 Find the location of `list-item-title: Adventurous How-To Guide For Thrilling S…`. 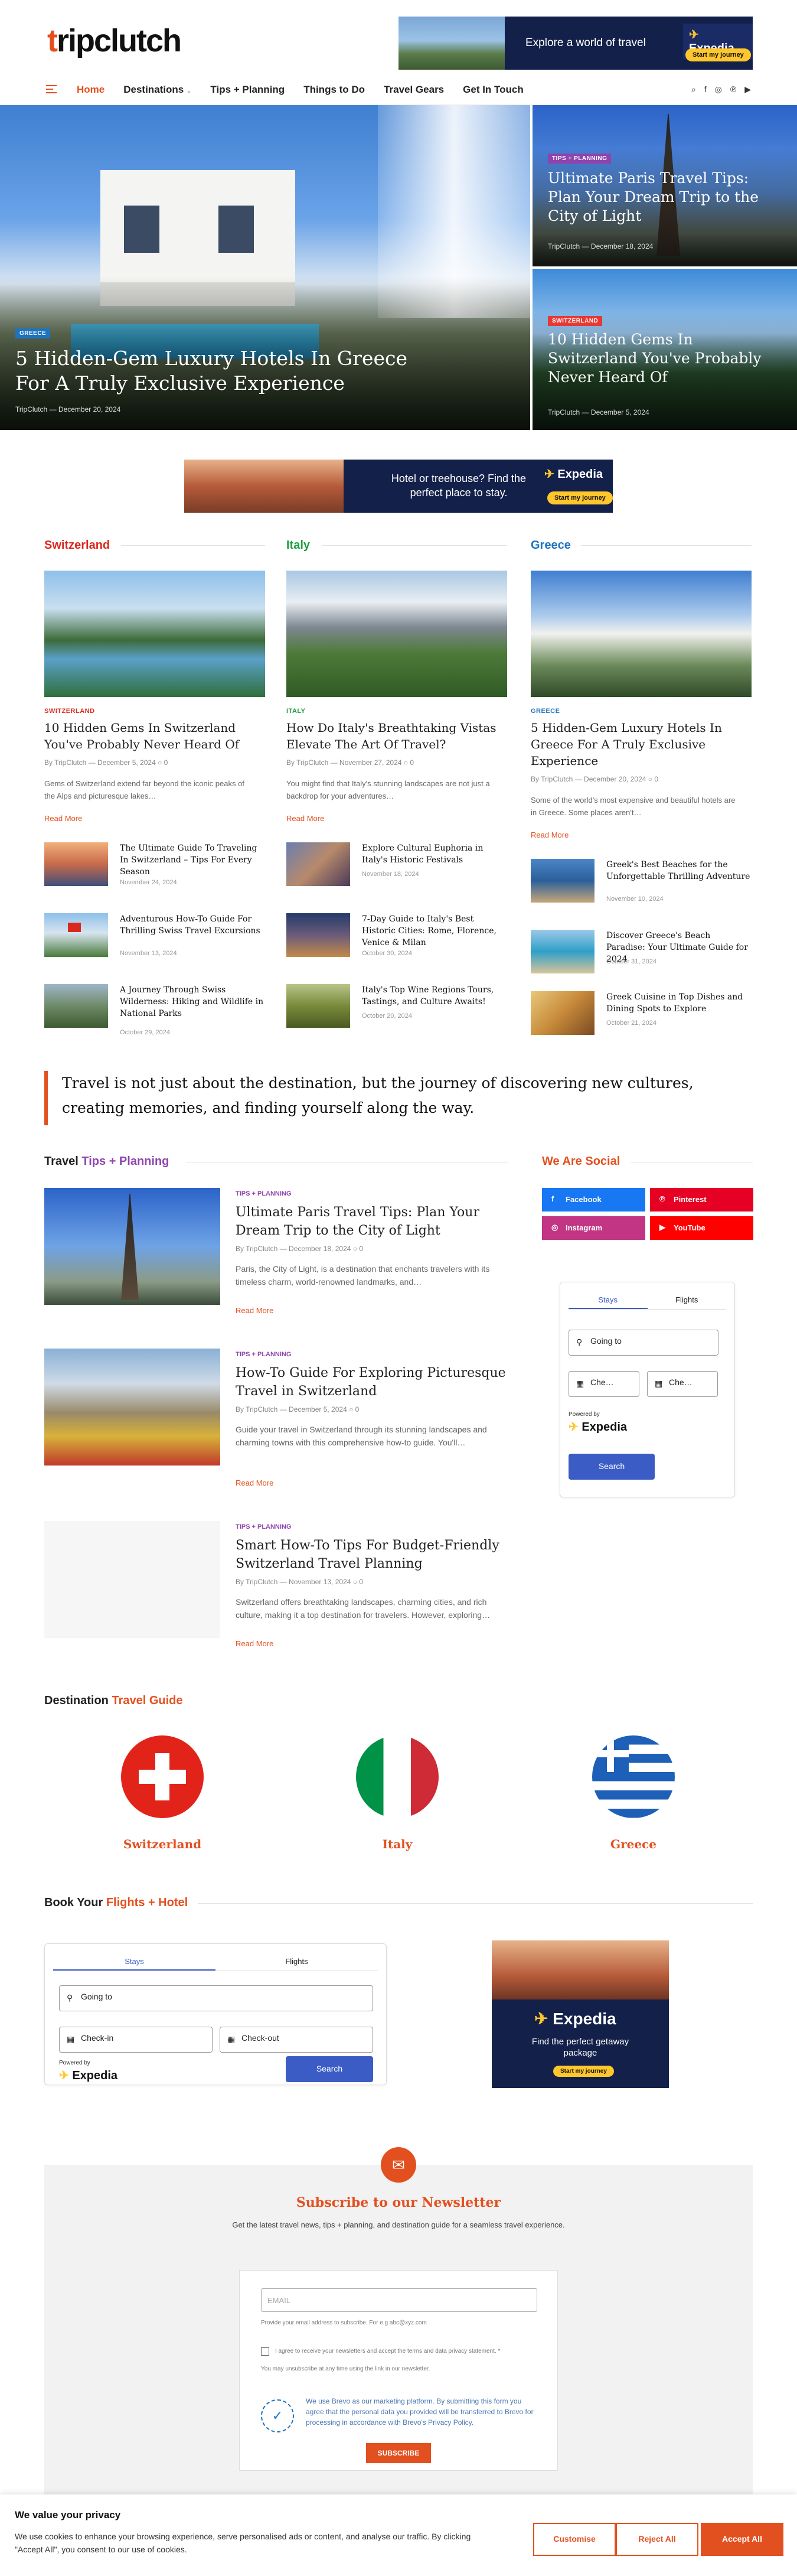

list-item-title: Adventurous How-To Guide For Thrilling S… is located at coordinates (192, 925).